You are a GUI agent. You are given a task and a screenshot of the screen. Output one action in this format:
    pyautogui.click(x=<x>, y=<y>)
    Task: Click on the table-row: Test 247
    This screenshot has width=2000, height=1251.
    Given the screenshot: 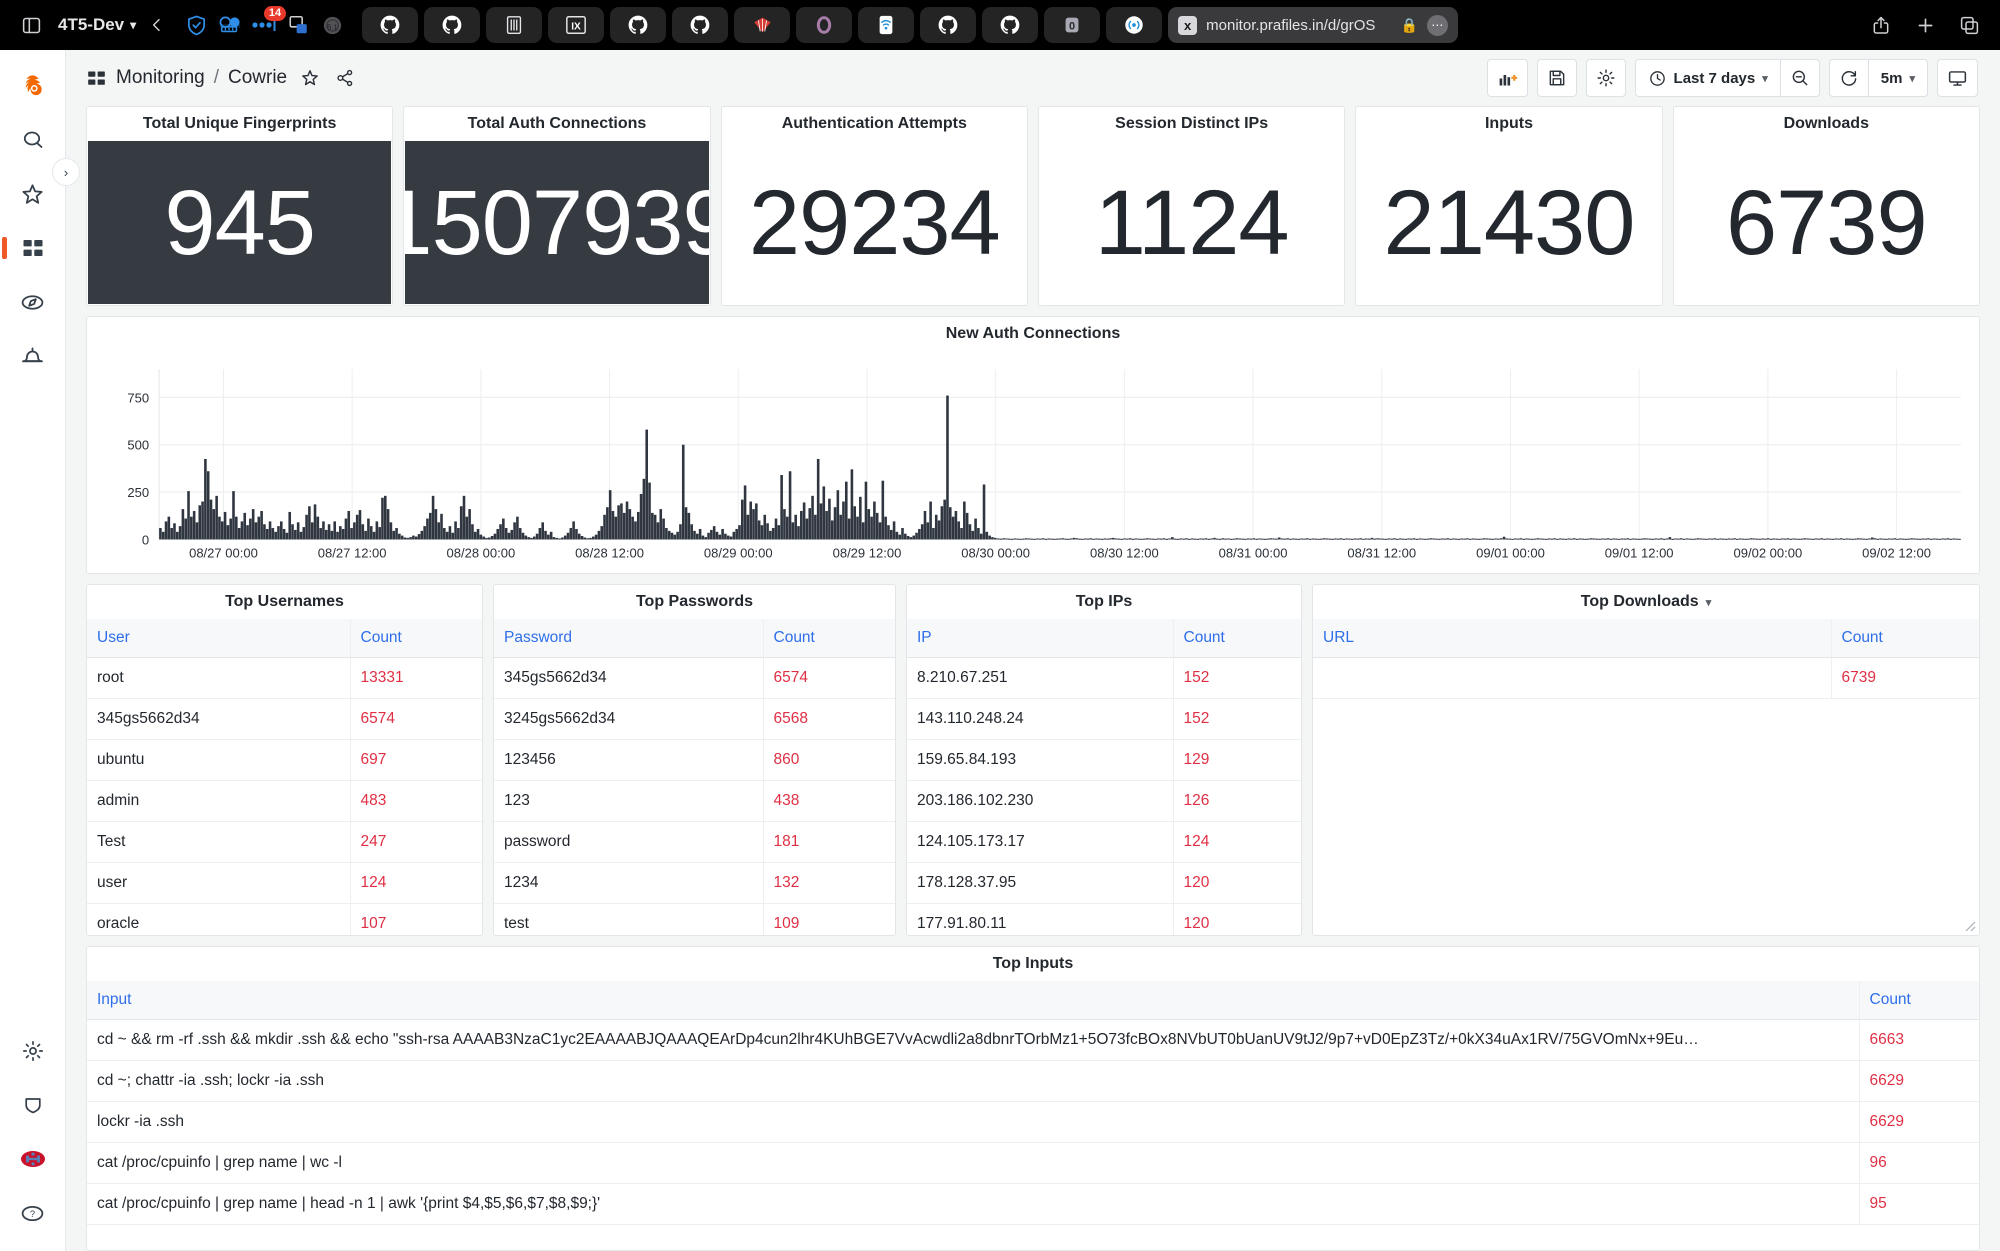 What is the action you would take?
    pyautogui.click(x=284, y=842)
    